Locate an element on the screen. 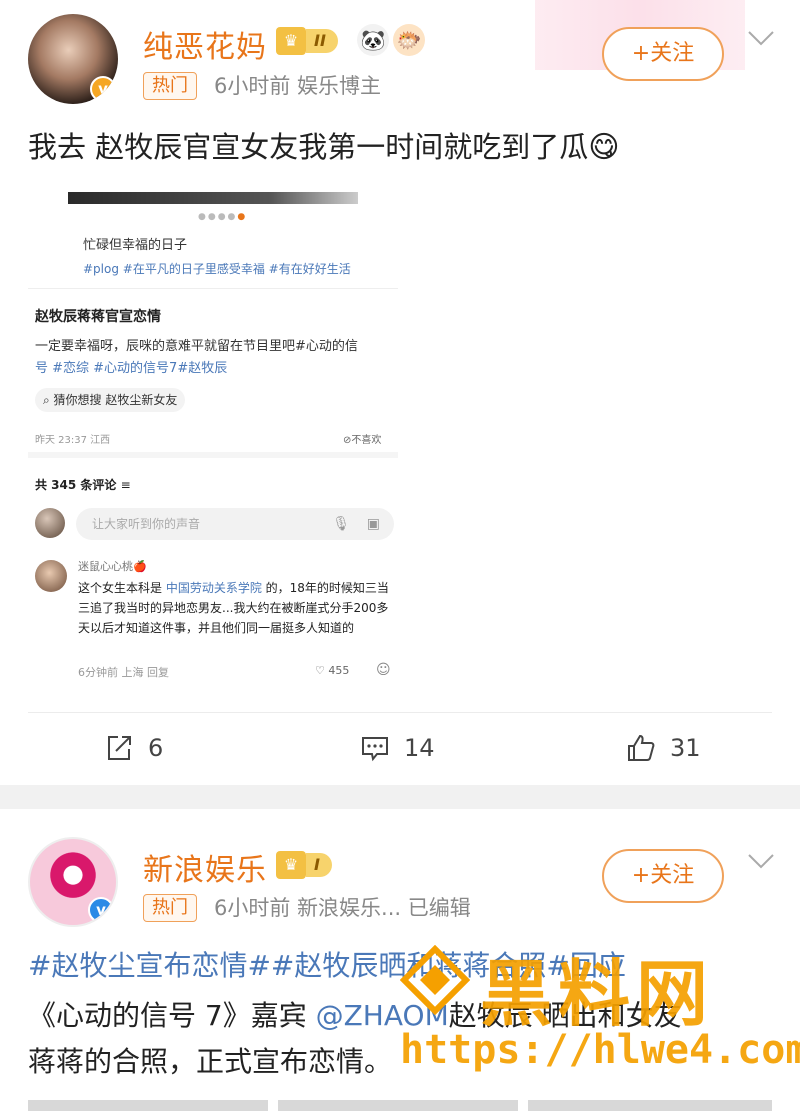  panda-icon: 🐼 is located at coordinates (373, 40).